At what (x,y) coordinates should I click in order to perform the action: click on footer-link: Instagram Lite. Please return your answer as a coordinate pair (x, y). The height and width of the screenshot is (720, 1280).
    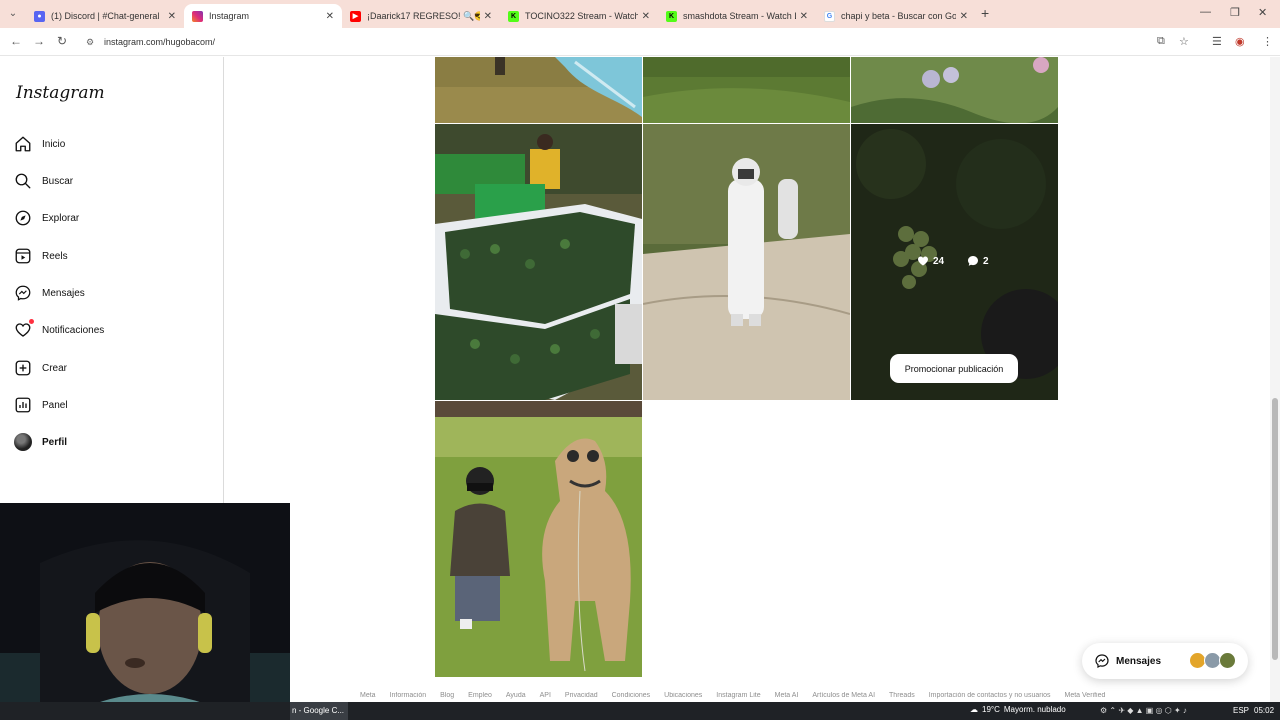
    Looking at the image, I should click on (738, 697).